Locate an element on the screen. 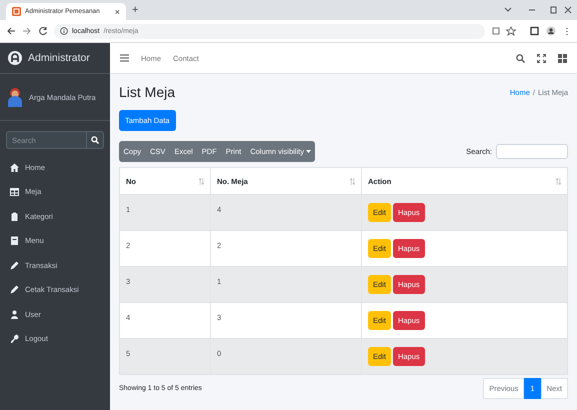 The width and height of the screenshot is (577, 410). back-icon is located at coordinates (11, 31).